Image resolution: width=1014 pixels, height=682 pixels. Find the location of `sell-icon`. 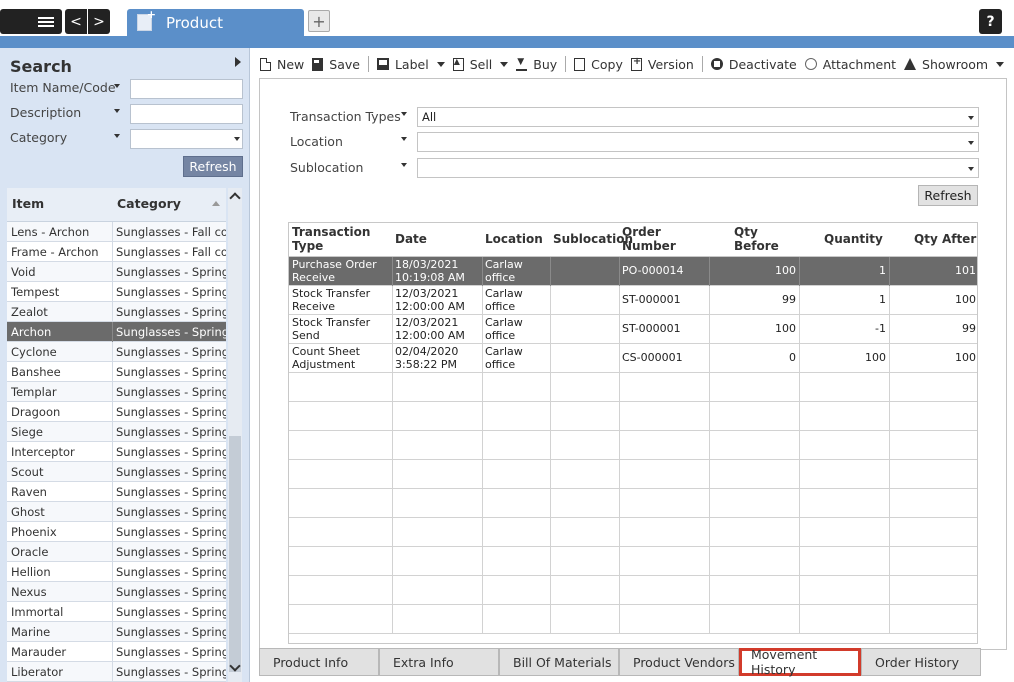

sell-icon is located at coordinates (458, 64).